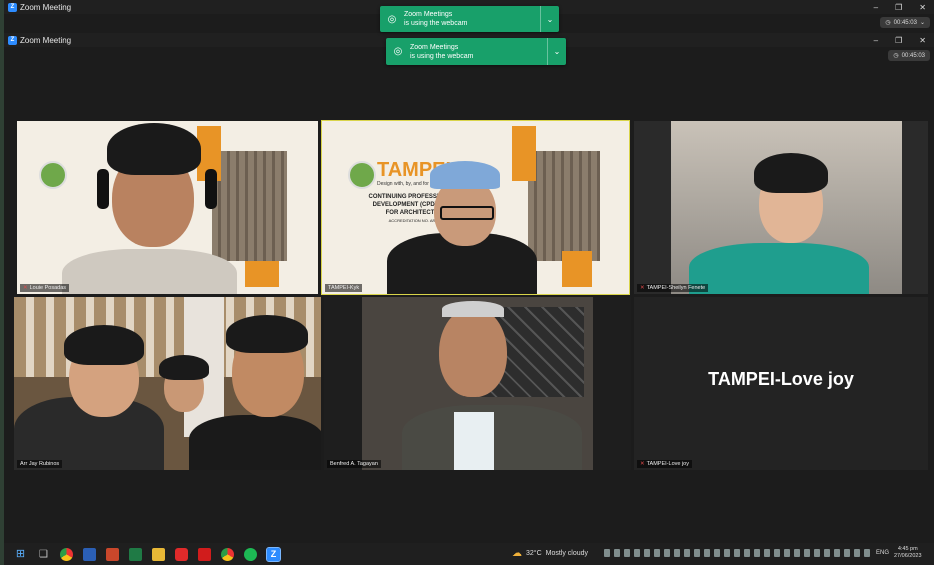  Describe the element at coordinates (673, 288) in the screenshot. I see `participant-name-tag: ✕ TAMPEI-Sheilyn Fenete` at that location.